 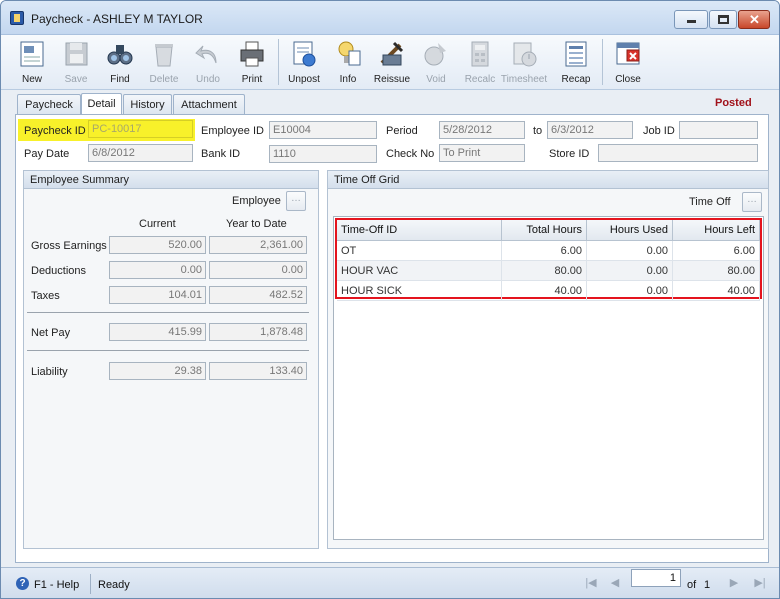 I want to click on first-page-icon: |◀, so click(x=591, y=583).